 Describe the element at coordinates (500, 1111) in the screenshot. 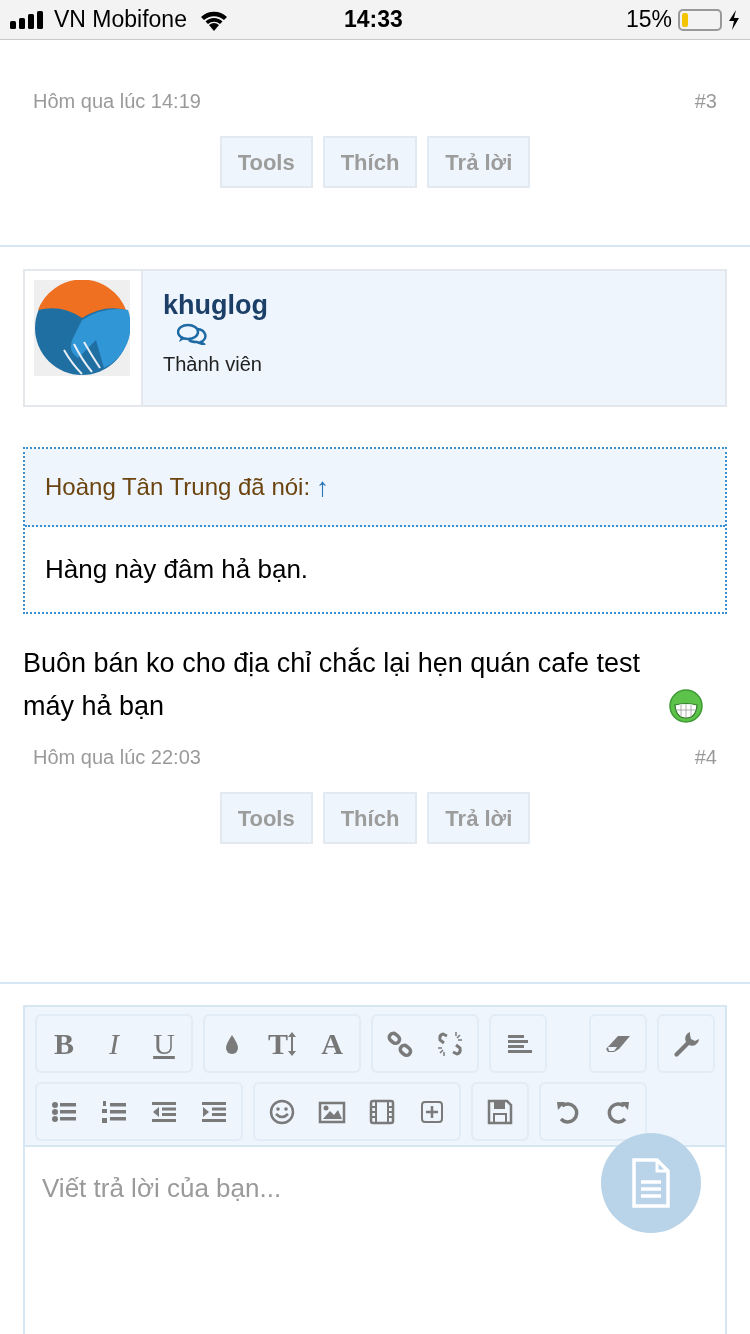

I see `save-icon` at that location.